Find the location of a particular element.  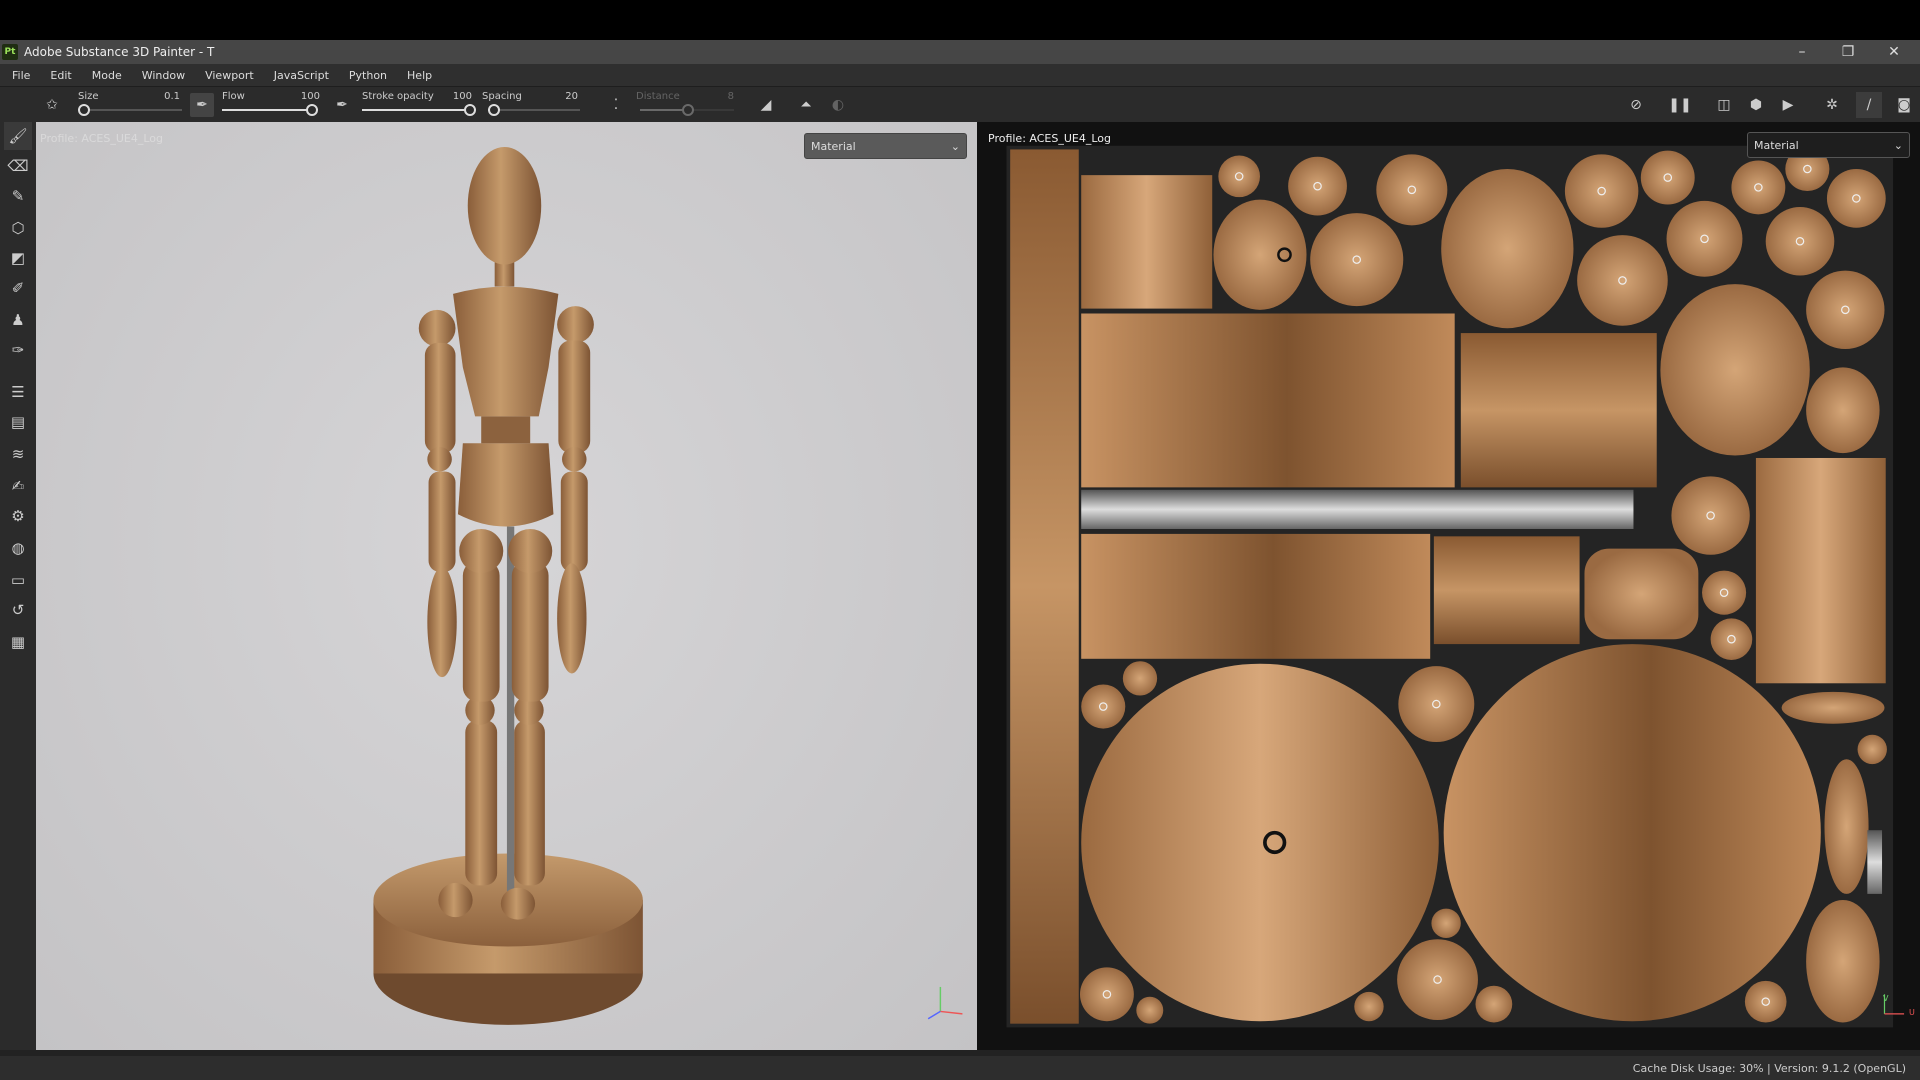

menu-file: File is located at coordinates (21, 75).